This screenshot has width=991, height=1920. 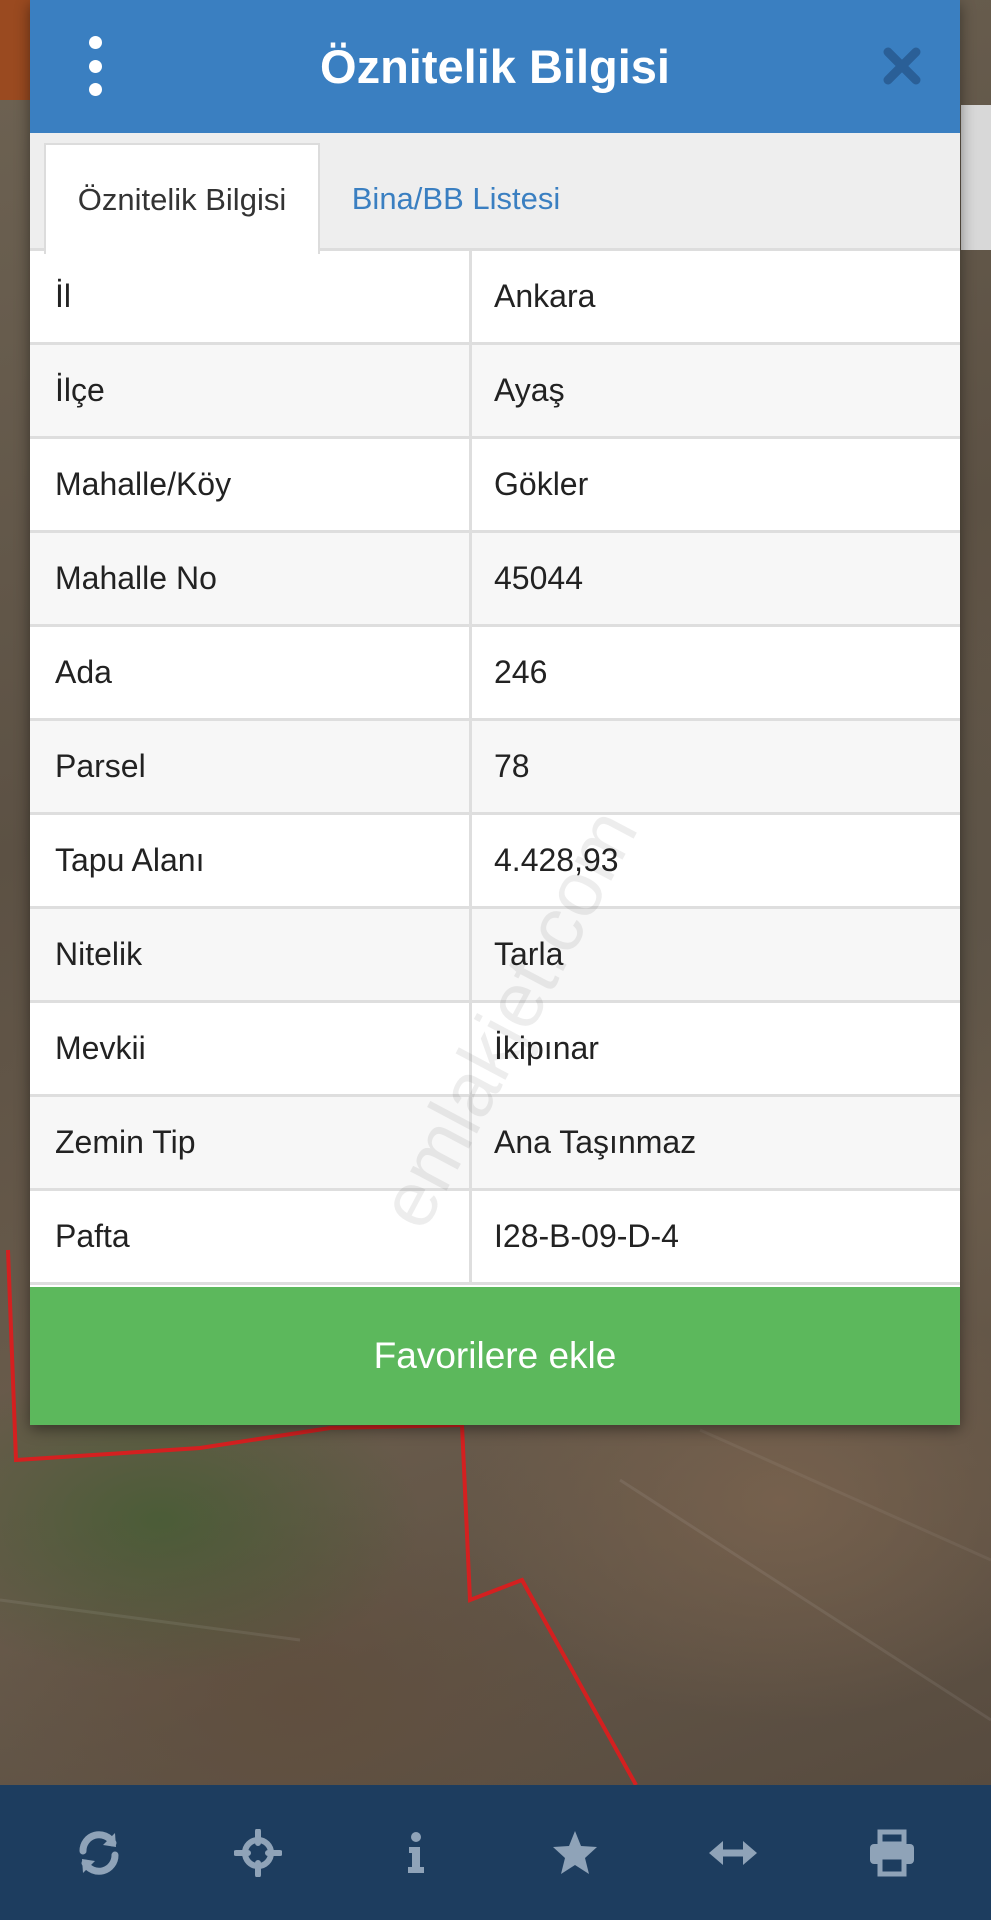 What do you see at coordinates (258, 1853) in the screenshot?
I see `crosshair-icon` at bounding box center [258, 1853].